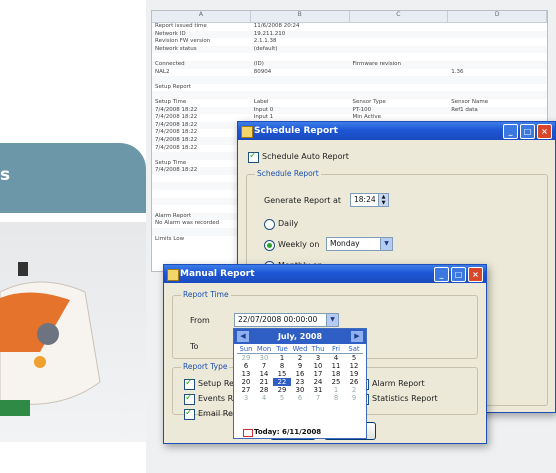 The height and width of the screenshot is (473, 556). I want to click on calendar-day: 12, so click(354, 366).